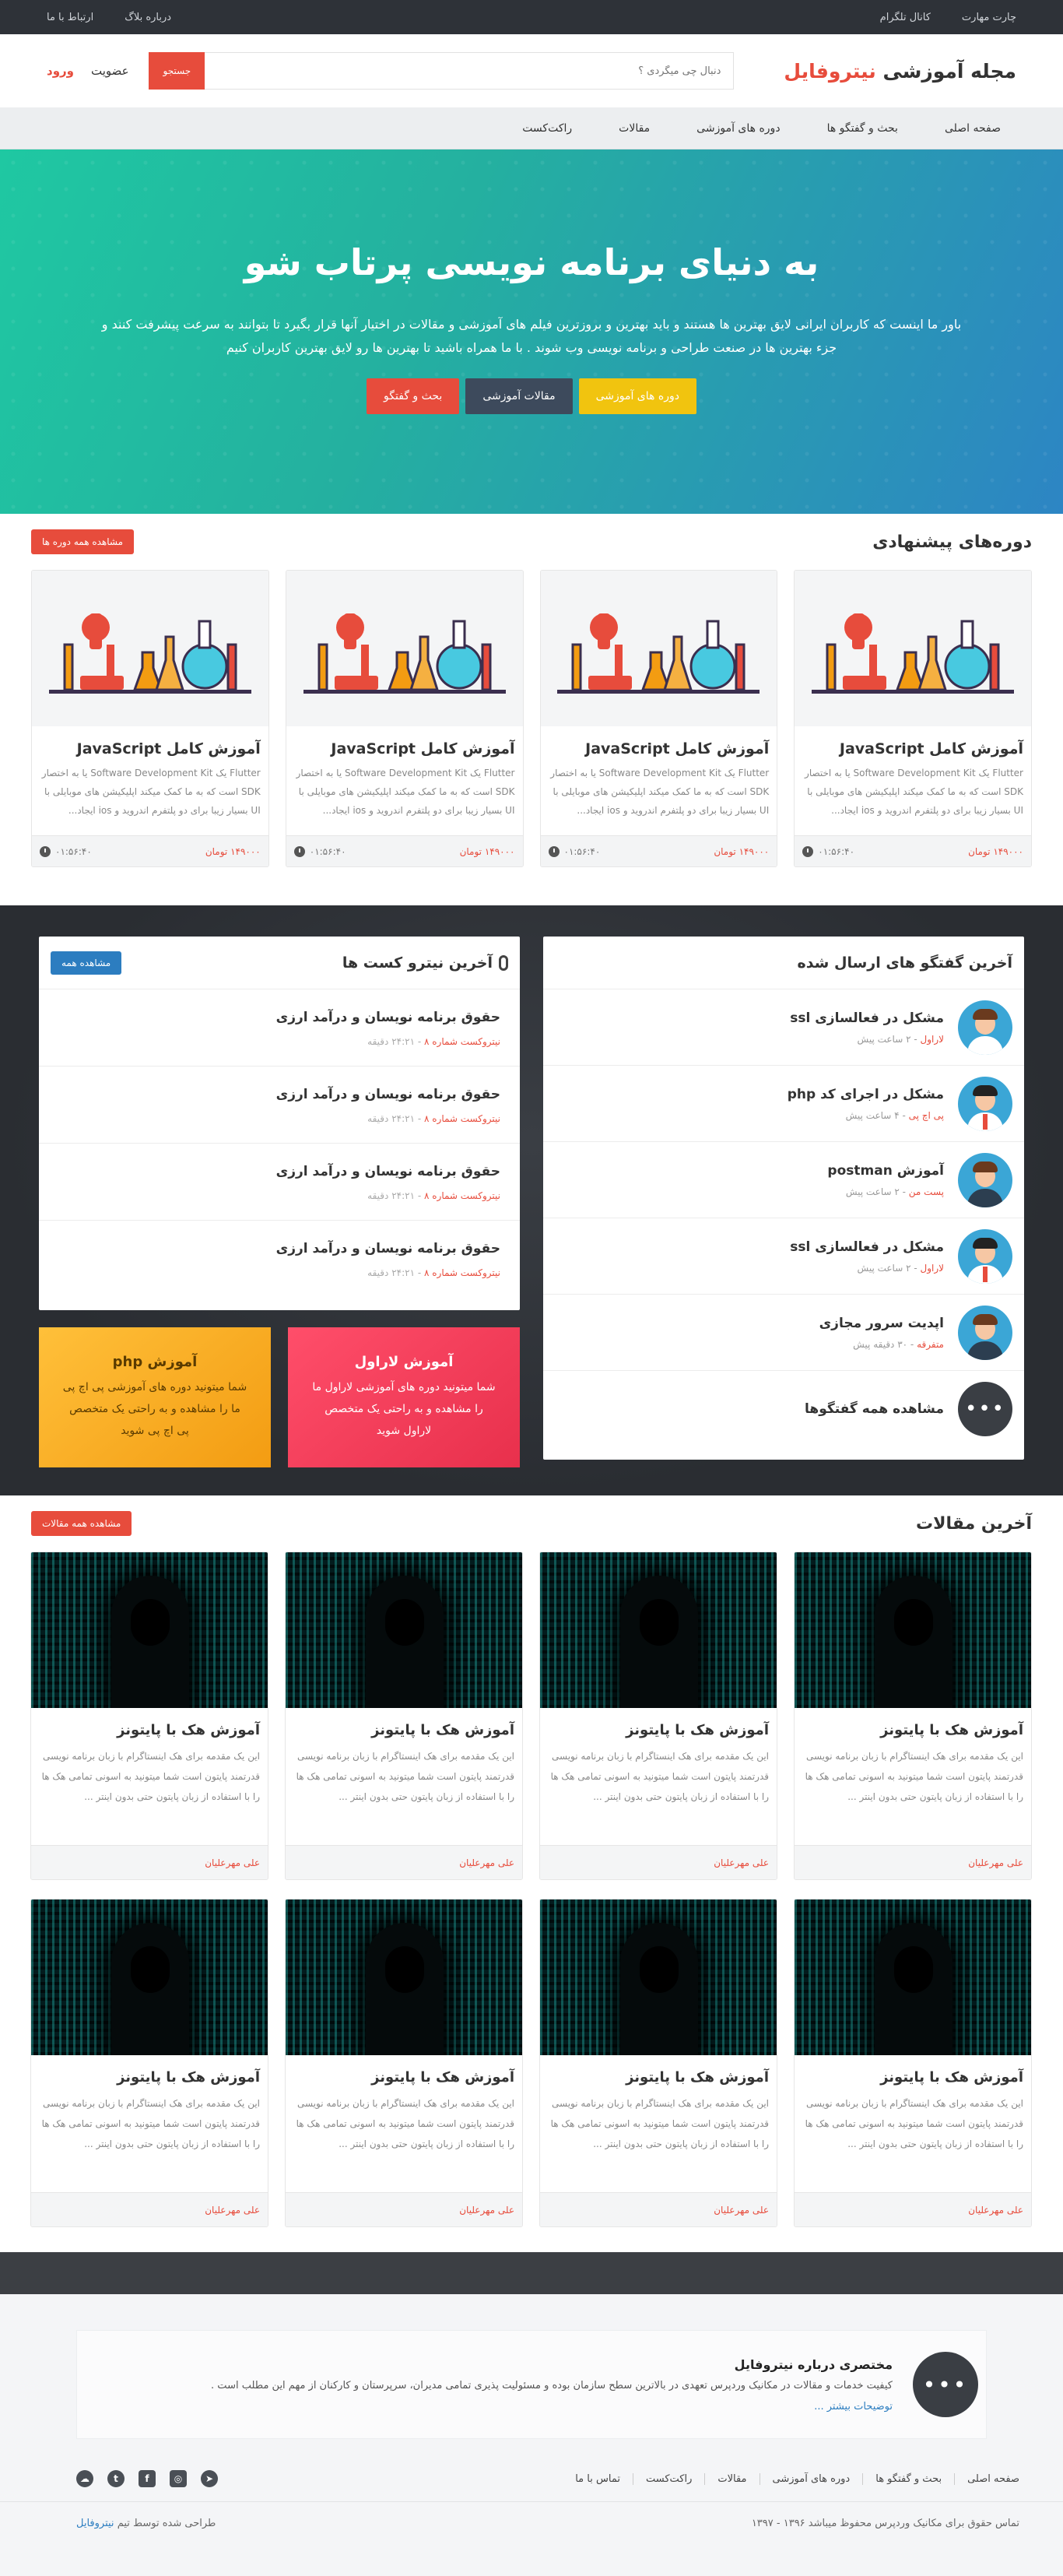 This screenshot has height=2576, width=1063. Describe the element at coordinates (177, 71) in the screenshot. I see `search-button: جستجو` at that location.